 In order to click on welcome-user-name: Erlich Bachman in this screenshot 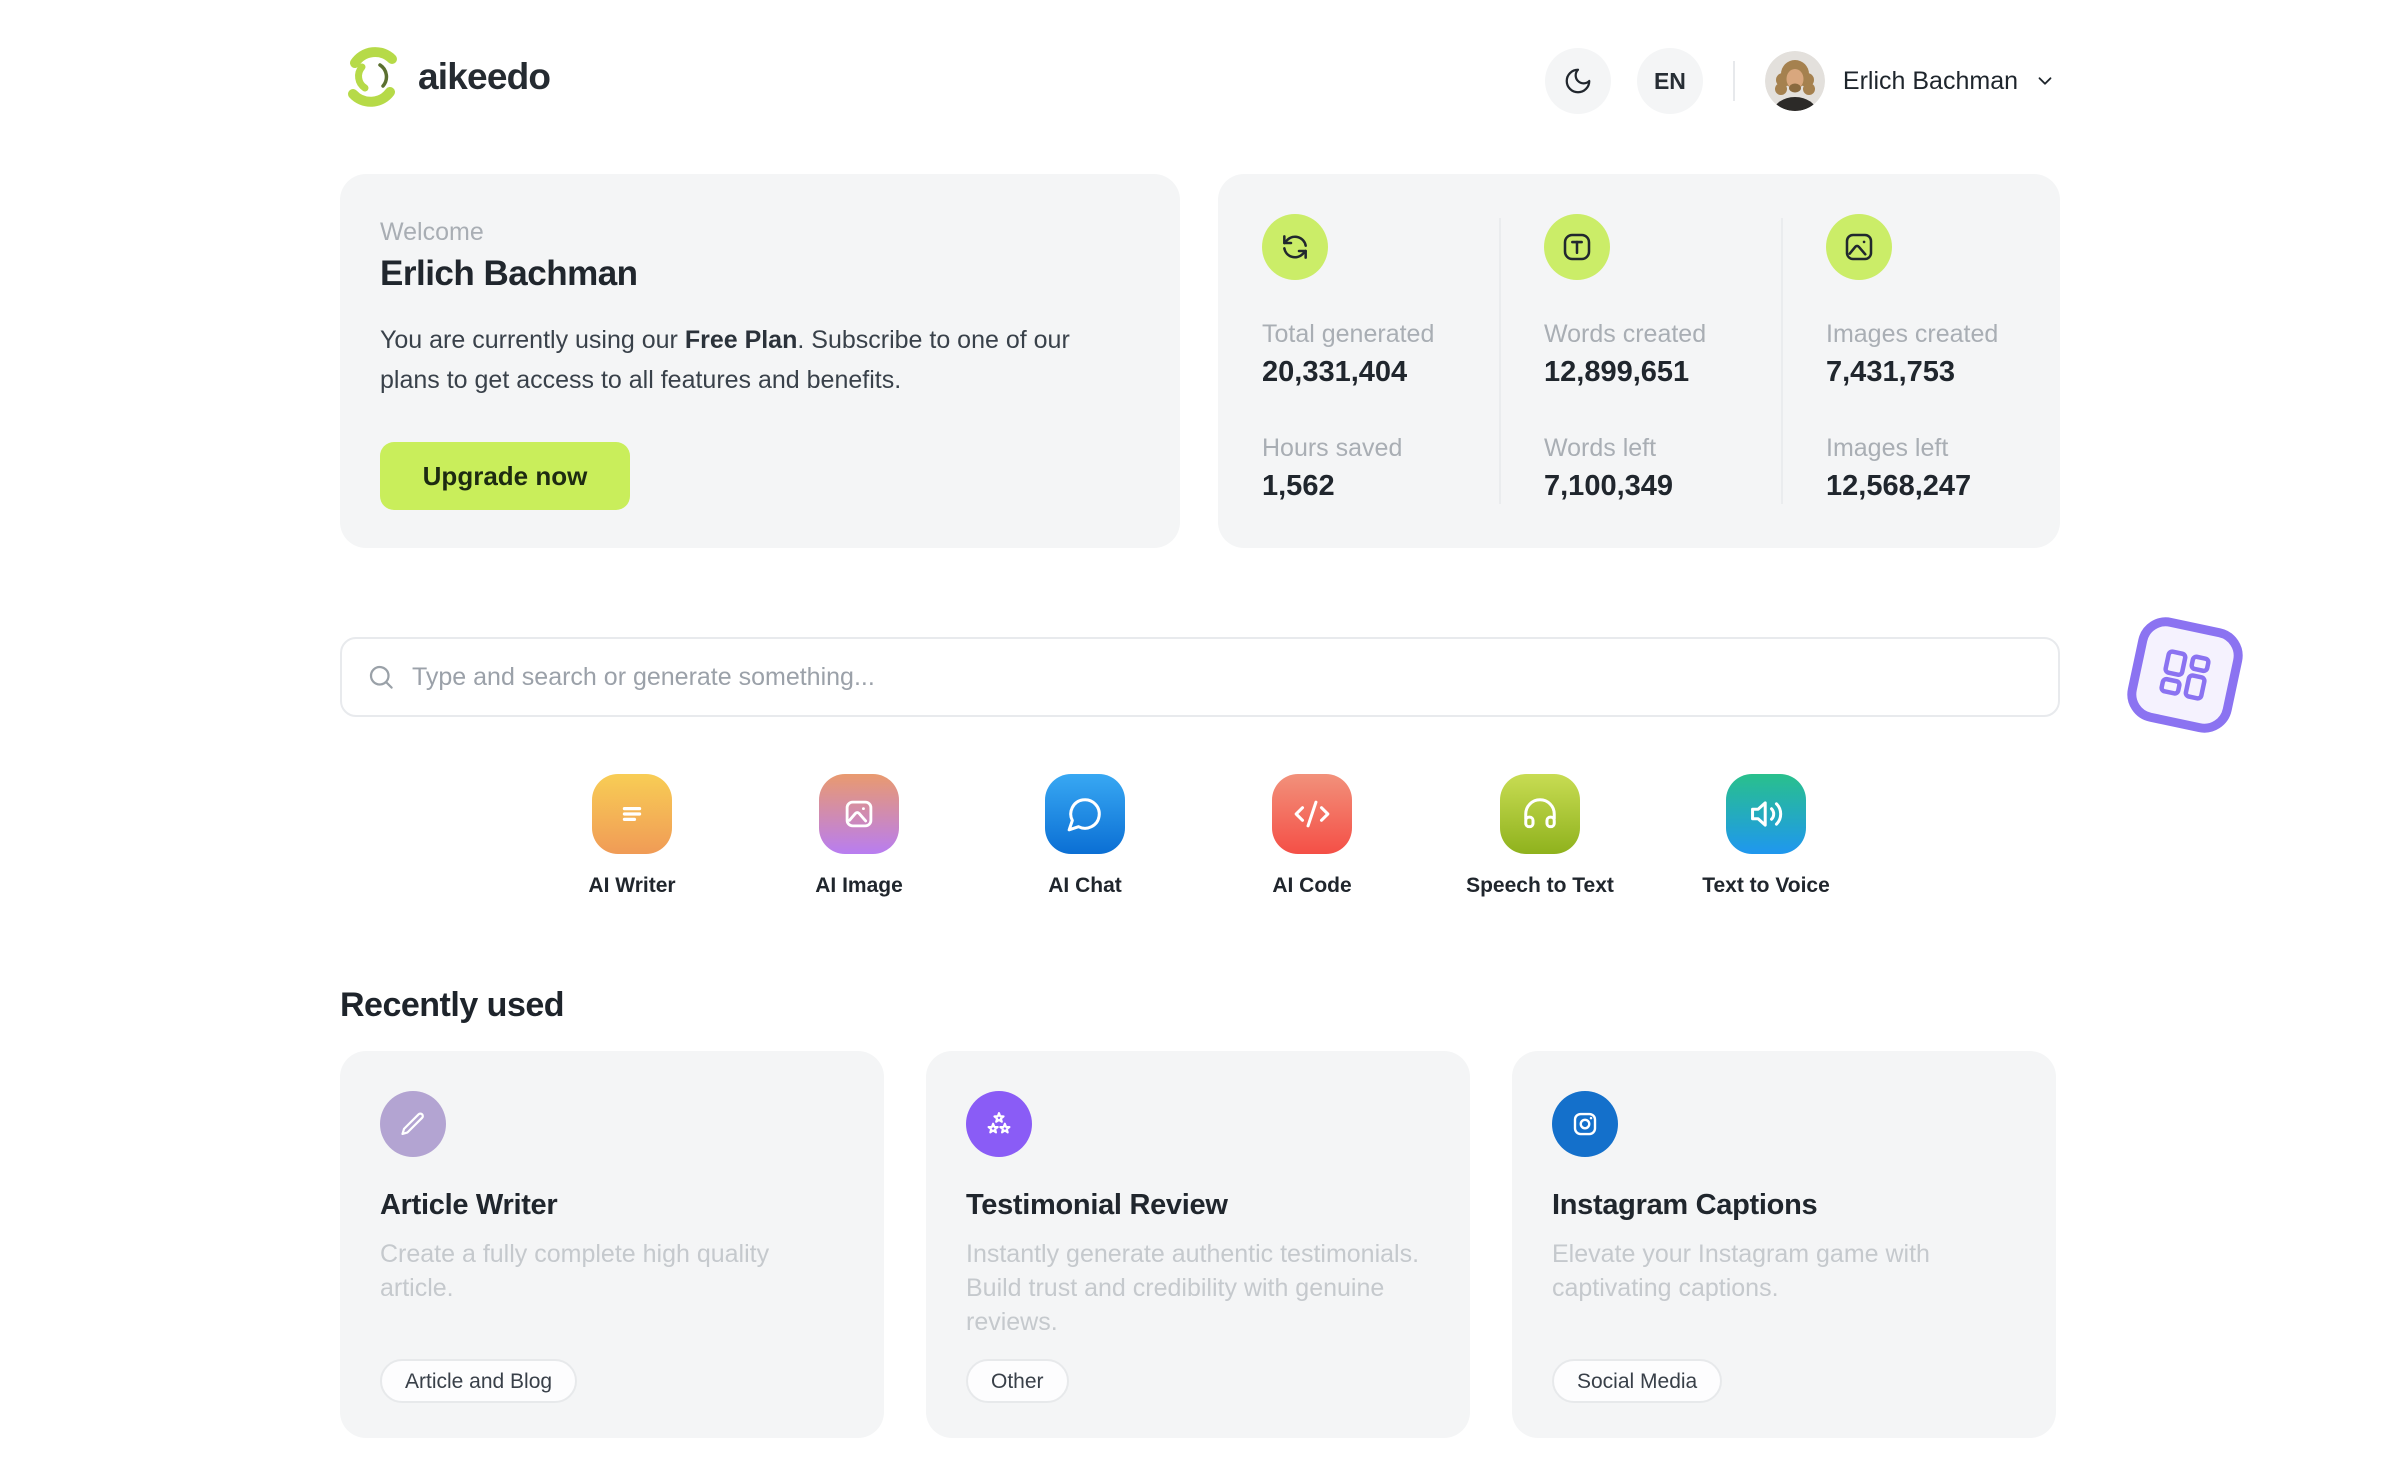, I will do `click(509, 273)`.